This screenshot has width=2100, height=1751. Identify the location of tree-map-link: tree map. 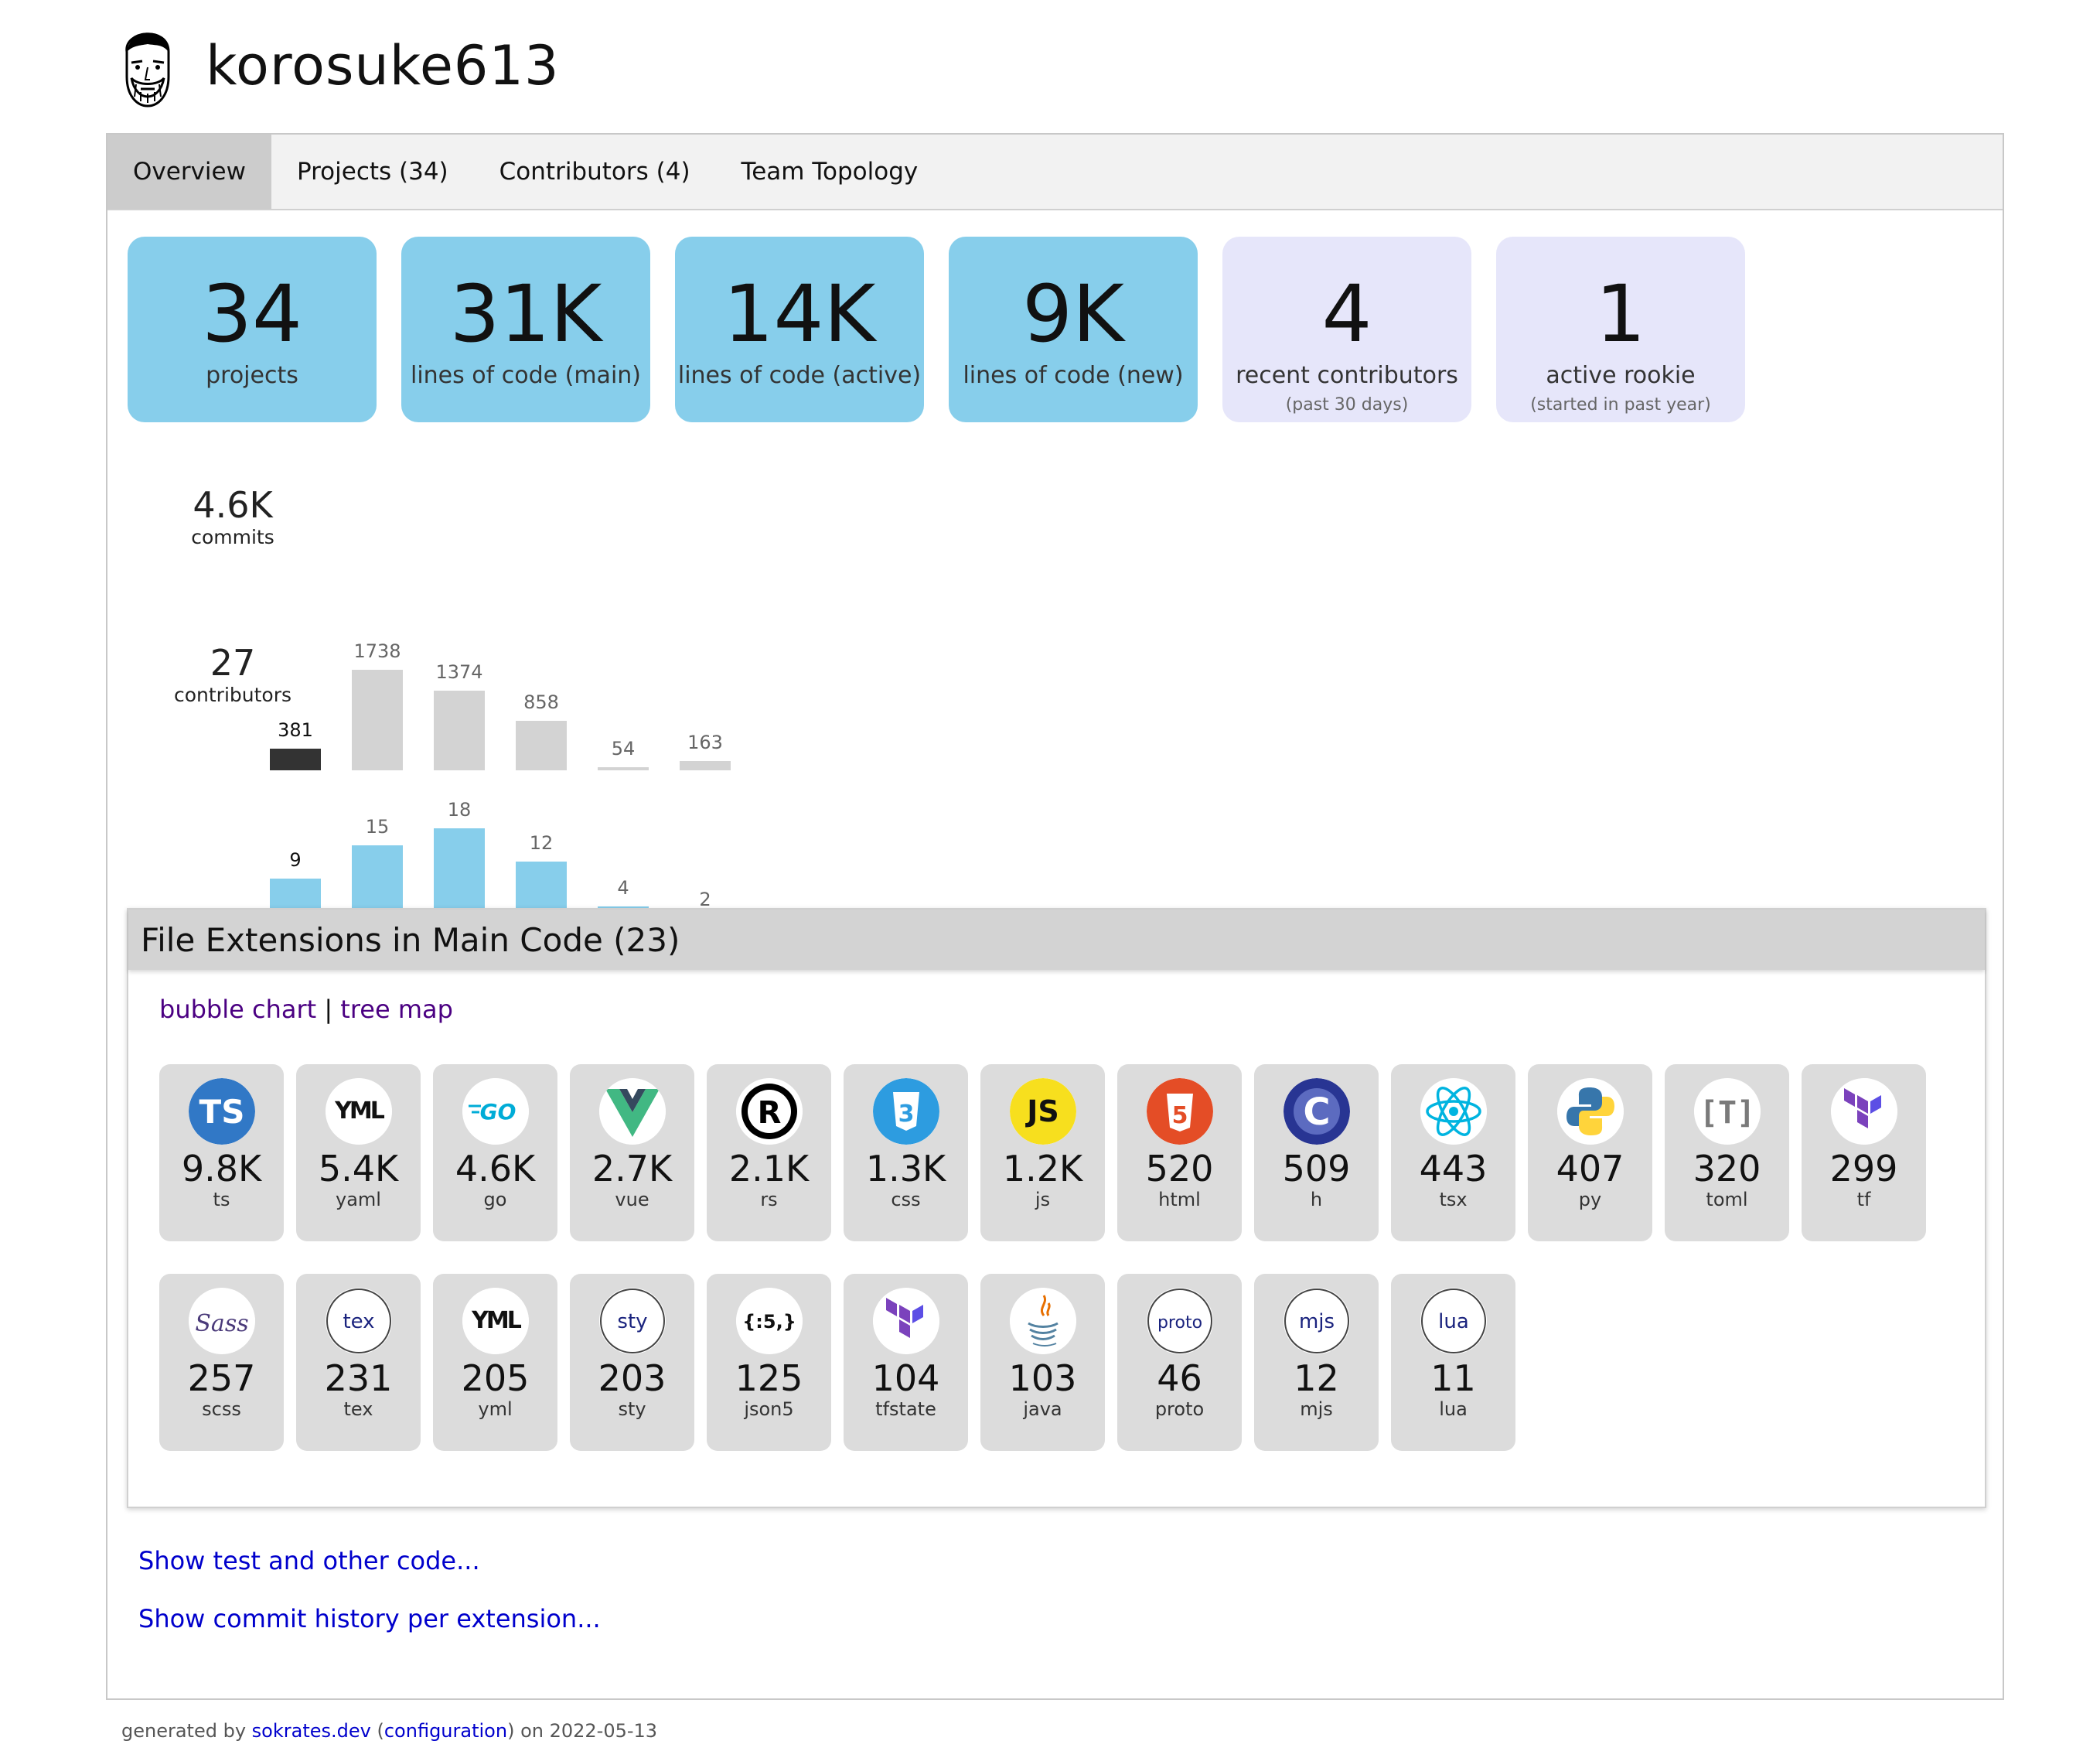
(396, 1009).